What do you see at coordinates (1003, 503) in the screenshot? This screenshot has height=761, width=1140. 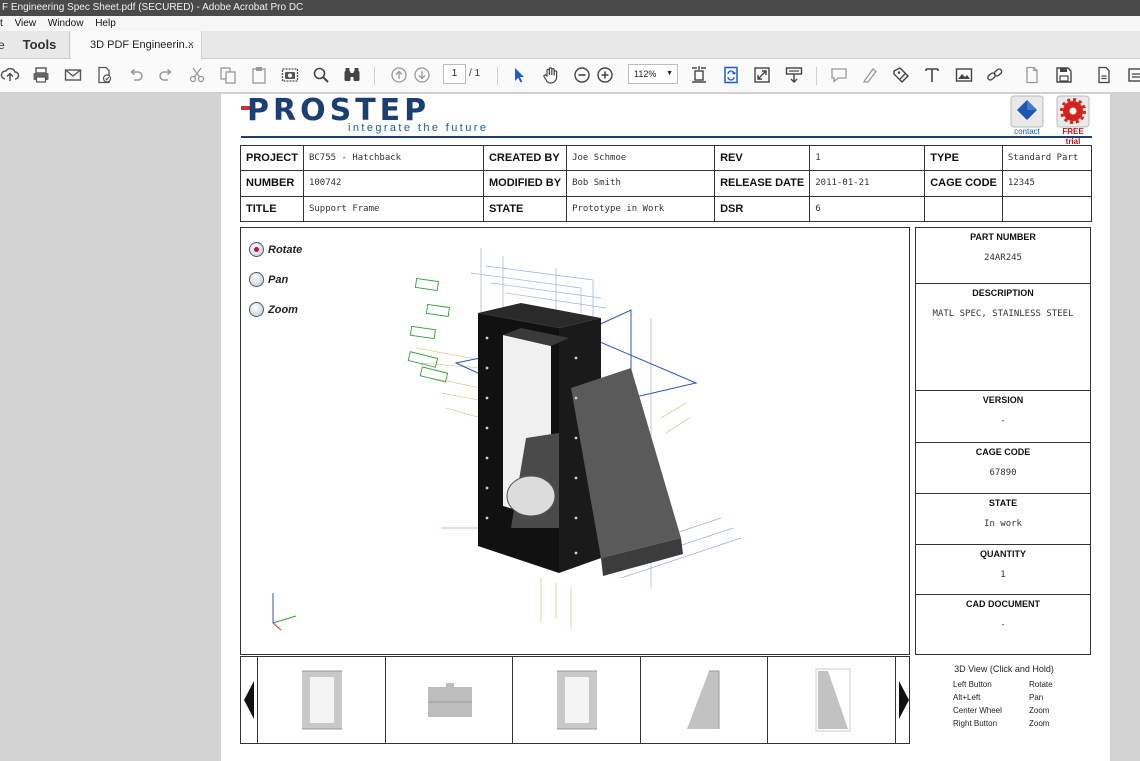 I see `state-prop-label: STATE` at bounding box center [1003, 503].